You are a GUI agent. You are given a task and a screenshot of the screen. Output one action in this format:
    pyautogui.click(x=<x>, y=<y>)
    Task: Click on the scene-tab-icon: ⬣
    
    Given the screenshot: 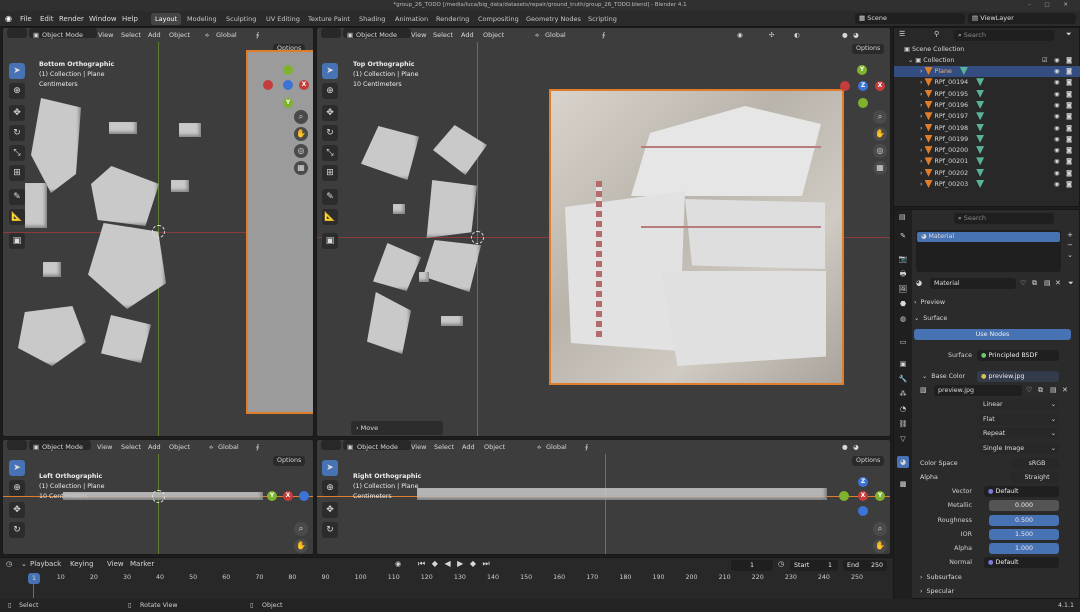 What is the action you would take?
    pyautogui.click(x=903, y=304)
    